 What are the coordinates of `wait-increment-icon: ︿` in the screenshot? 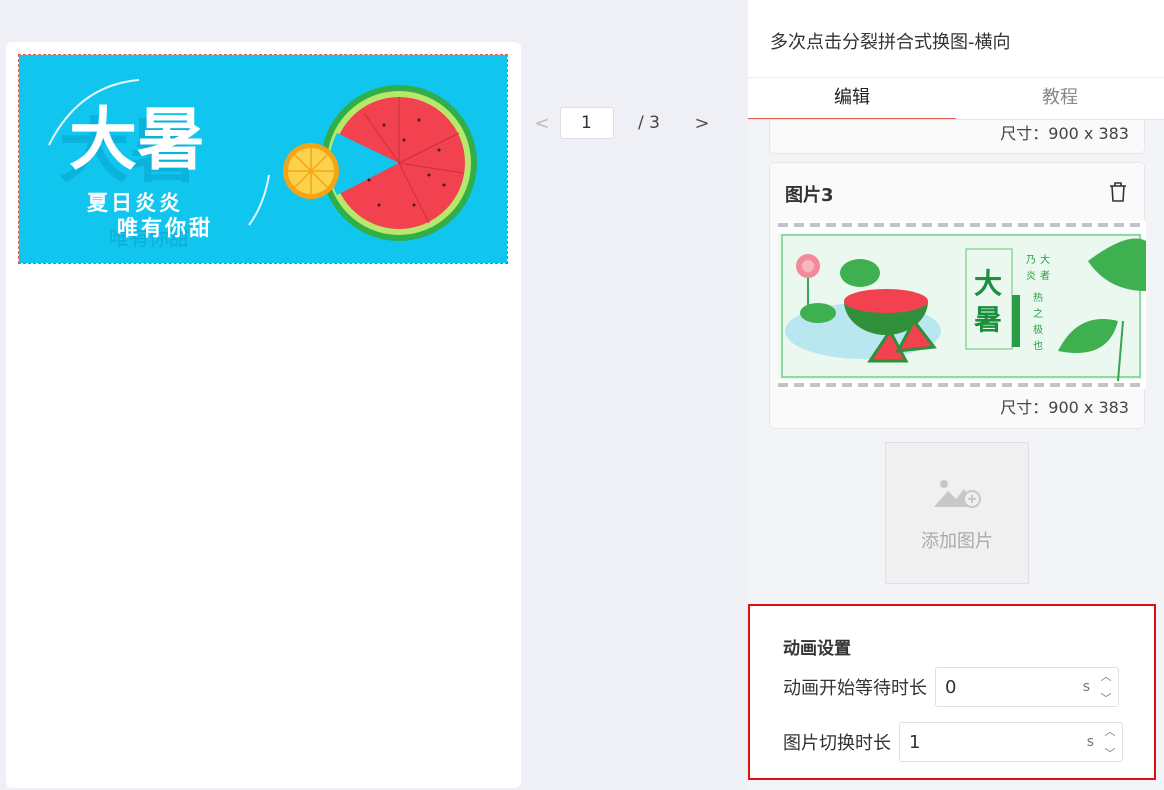 It's located at (1106, 677).